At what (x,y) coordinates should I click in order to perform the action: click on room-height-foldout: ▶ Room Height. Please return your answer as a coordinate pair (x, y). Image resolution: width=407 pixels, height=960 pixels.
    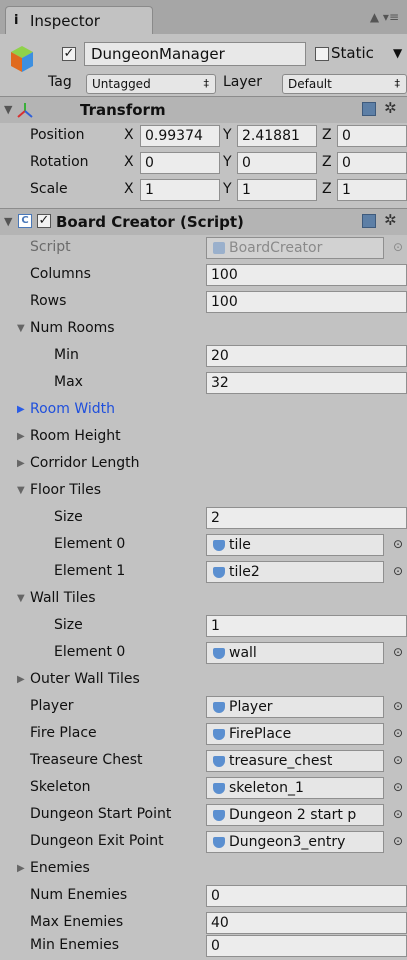
    Looking at the image, I should click on (203, 437).